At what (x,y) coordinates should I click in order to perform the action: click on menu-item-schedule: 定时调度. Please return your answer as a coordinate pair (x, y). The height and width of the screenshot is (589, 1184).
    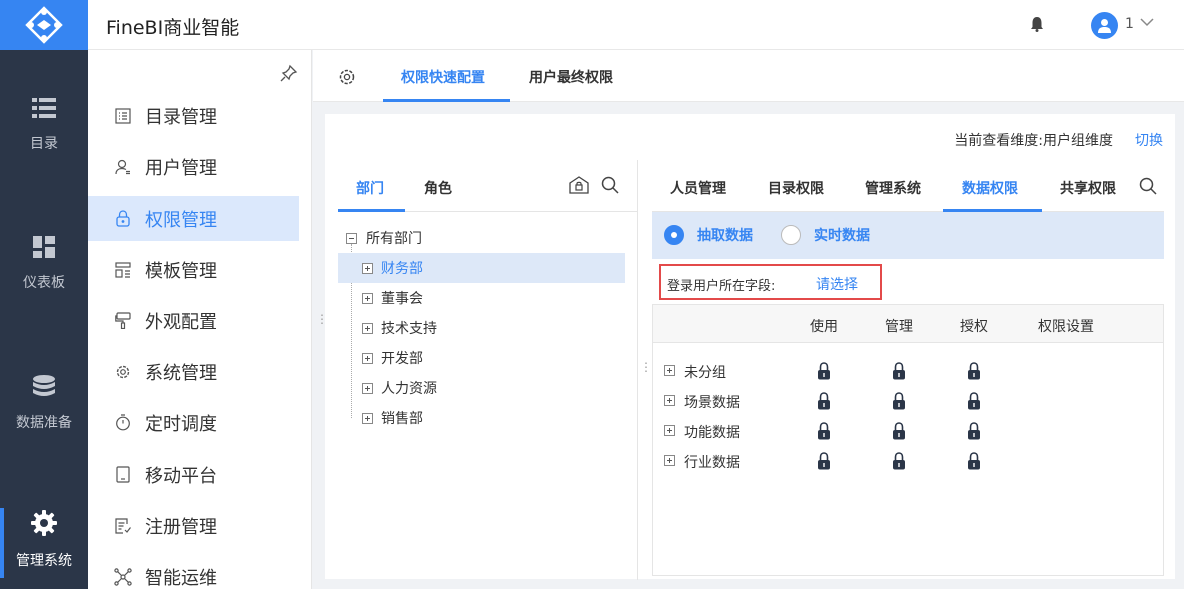
    Looking at the image, I should click on (193, 422).